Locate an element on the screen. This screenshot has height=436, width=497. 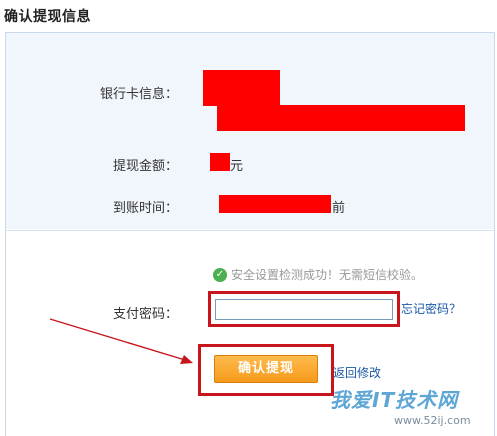
confirm-withdraw-button: 确认提现 is located at coordinates (266, 369).